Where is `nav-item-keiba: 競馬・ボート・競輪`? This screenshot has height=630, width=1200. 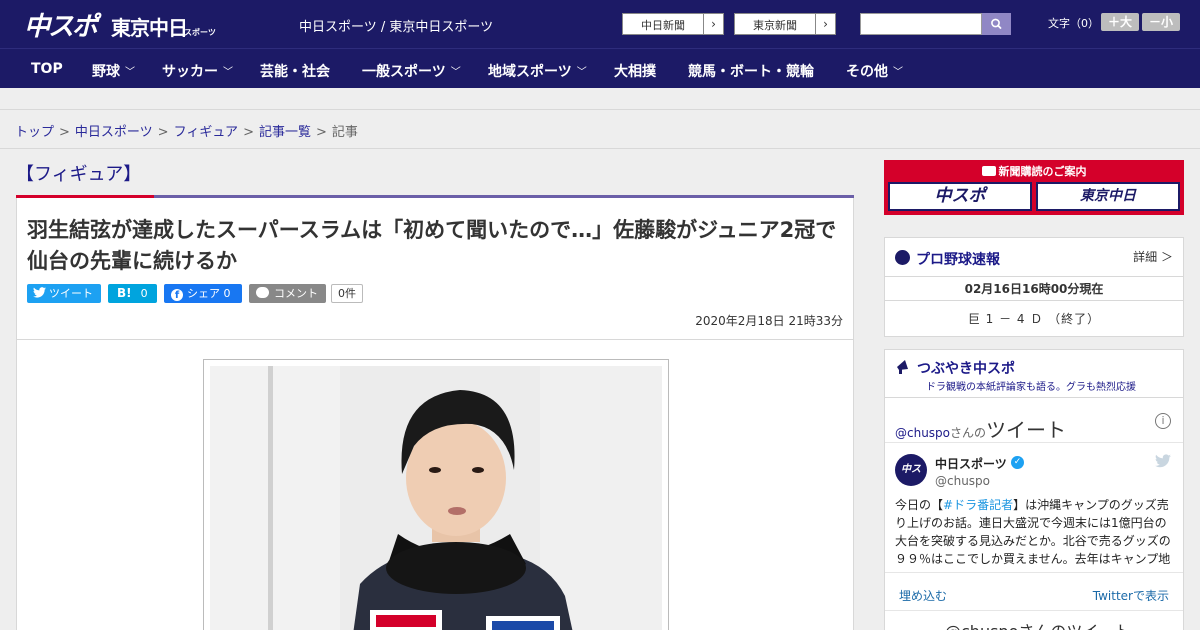 nav-item-keiba: 競馬・ボート・競輪 is located at coordinates (751, 71).